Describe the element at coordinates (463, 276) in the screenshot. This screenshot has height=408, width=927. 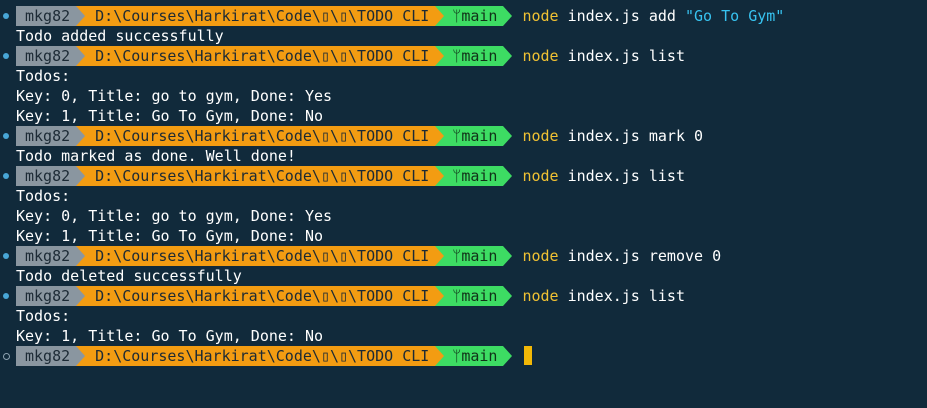
I see `output-line: Todo deleted successfully` at that location.